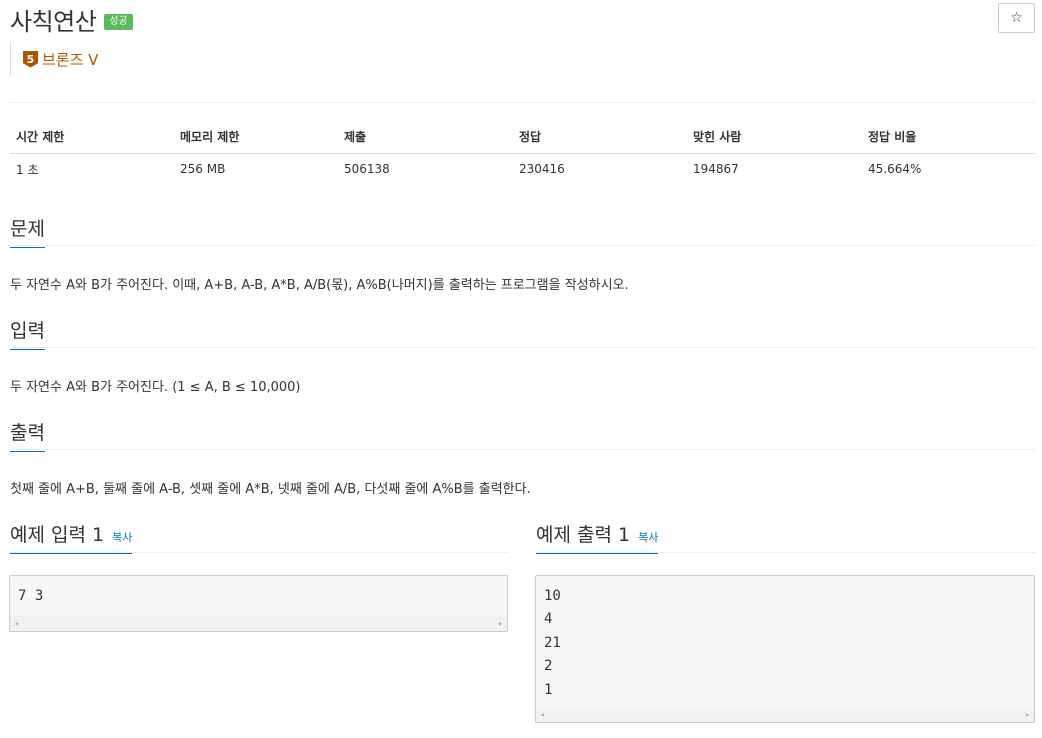  Describe the element at coordinates (548, 666) in the screenshot. I see `sample-output-line: 2` at that location.